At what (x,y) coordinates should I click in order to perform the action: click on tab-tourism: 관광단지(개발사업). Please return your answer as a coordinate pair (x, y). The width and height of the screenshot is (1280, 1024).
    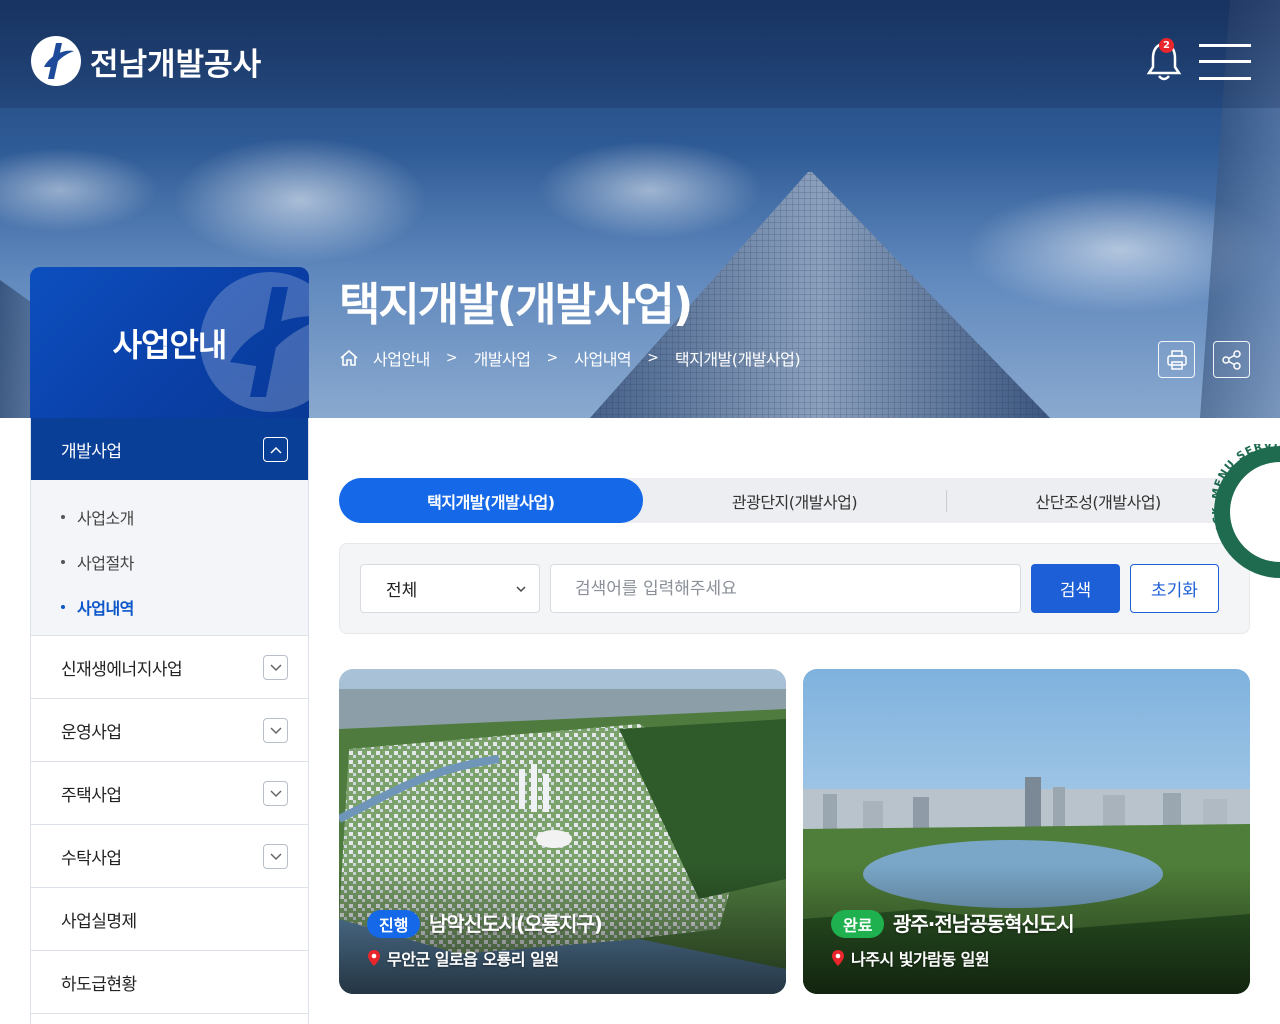
    Looking at the image, I should click on (795, 500).